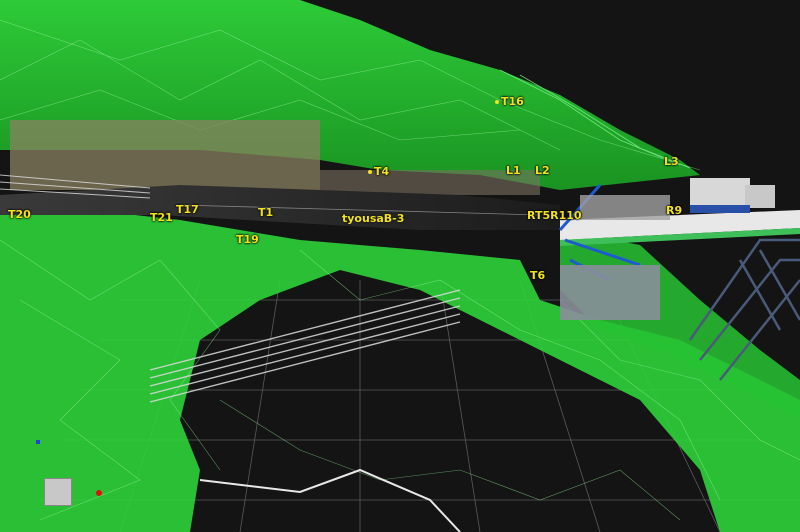  What do you see at coordinates (542, 170) in the screenshot?
I see `marker-L2: L2` at bounding box center [542, 170].